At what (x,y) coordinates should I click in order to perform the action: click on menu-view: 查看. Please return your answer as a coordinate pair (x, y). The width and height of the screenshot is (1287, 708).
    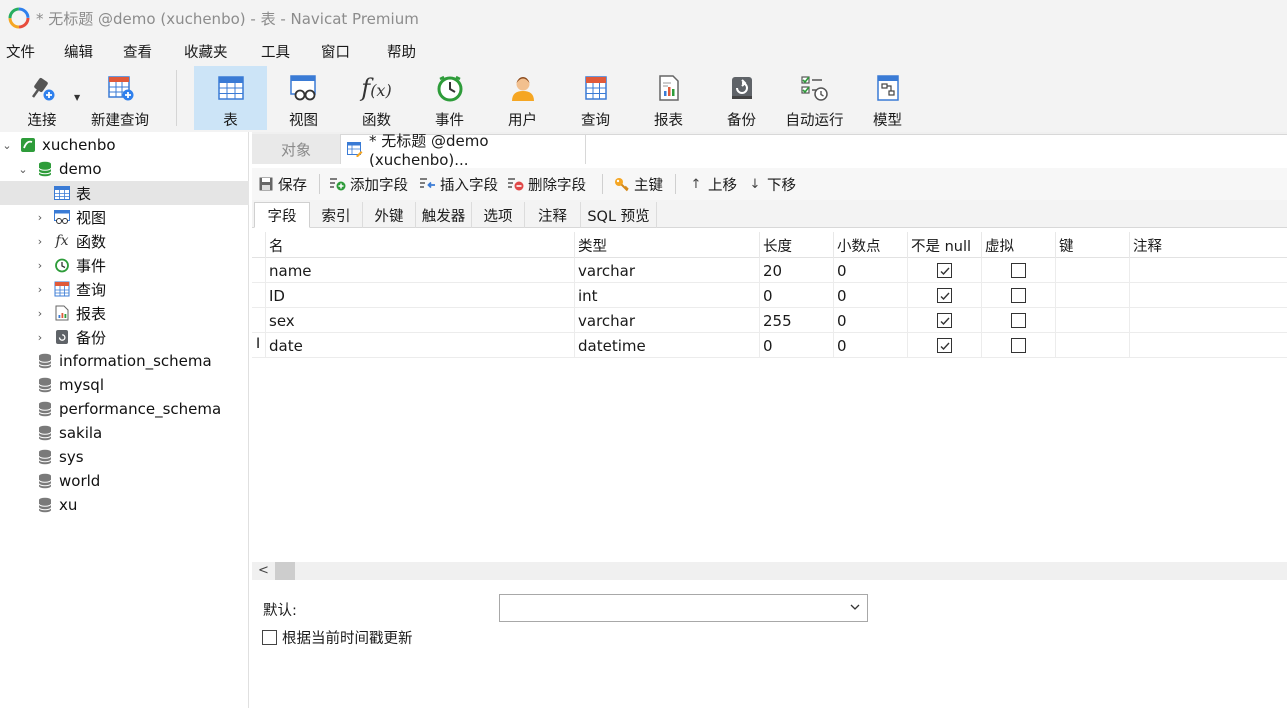
    Looking at the image, I should click on (137, 51).